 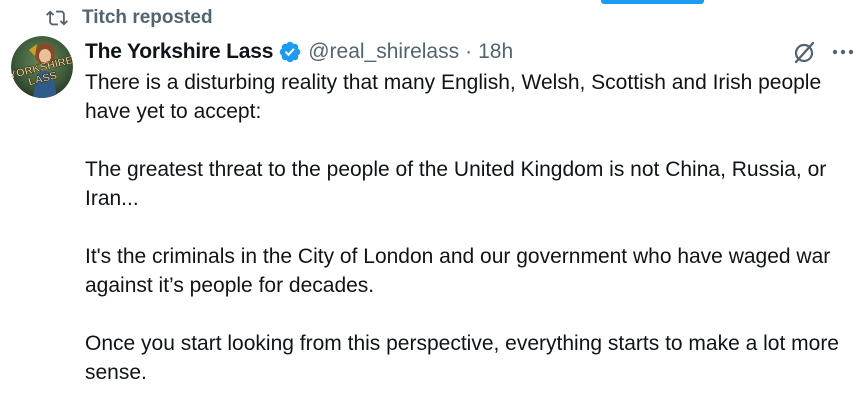 I want to click on verified-badge-icon, so click(x=290, y=52).